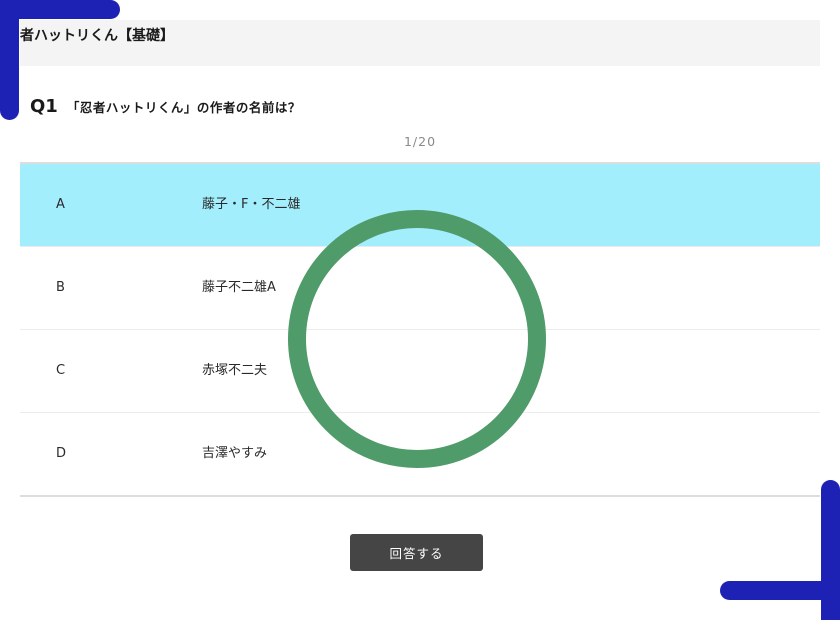  What do you see at coordinates (235, 370) in the screenshot?
I see `choice-text: 赤塚不二夫` at bounding box center [235, 370].